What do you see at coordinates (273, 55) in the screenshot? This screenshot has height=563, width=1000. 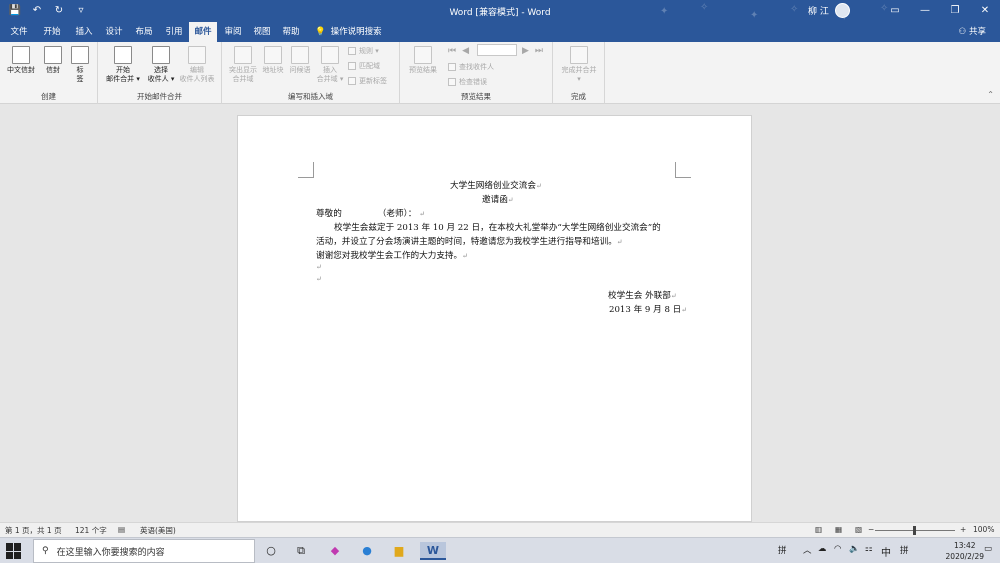 I see `address-block-icon` at bounding box center [273, 55].